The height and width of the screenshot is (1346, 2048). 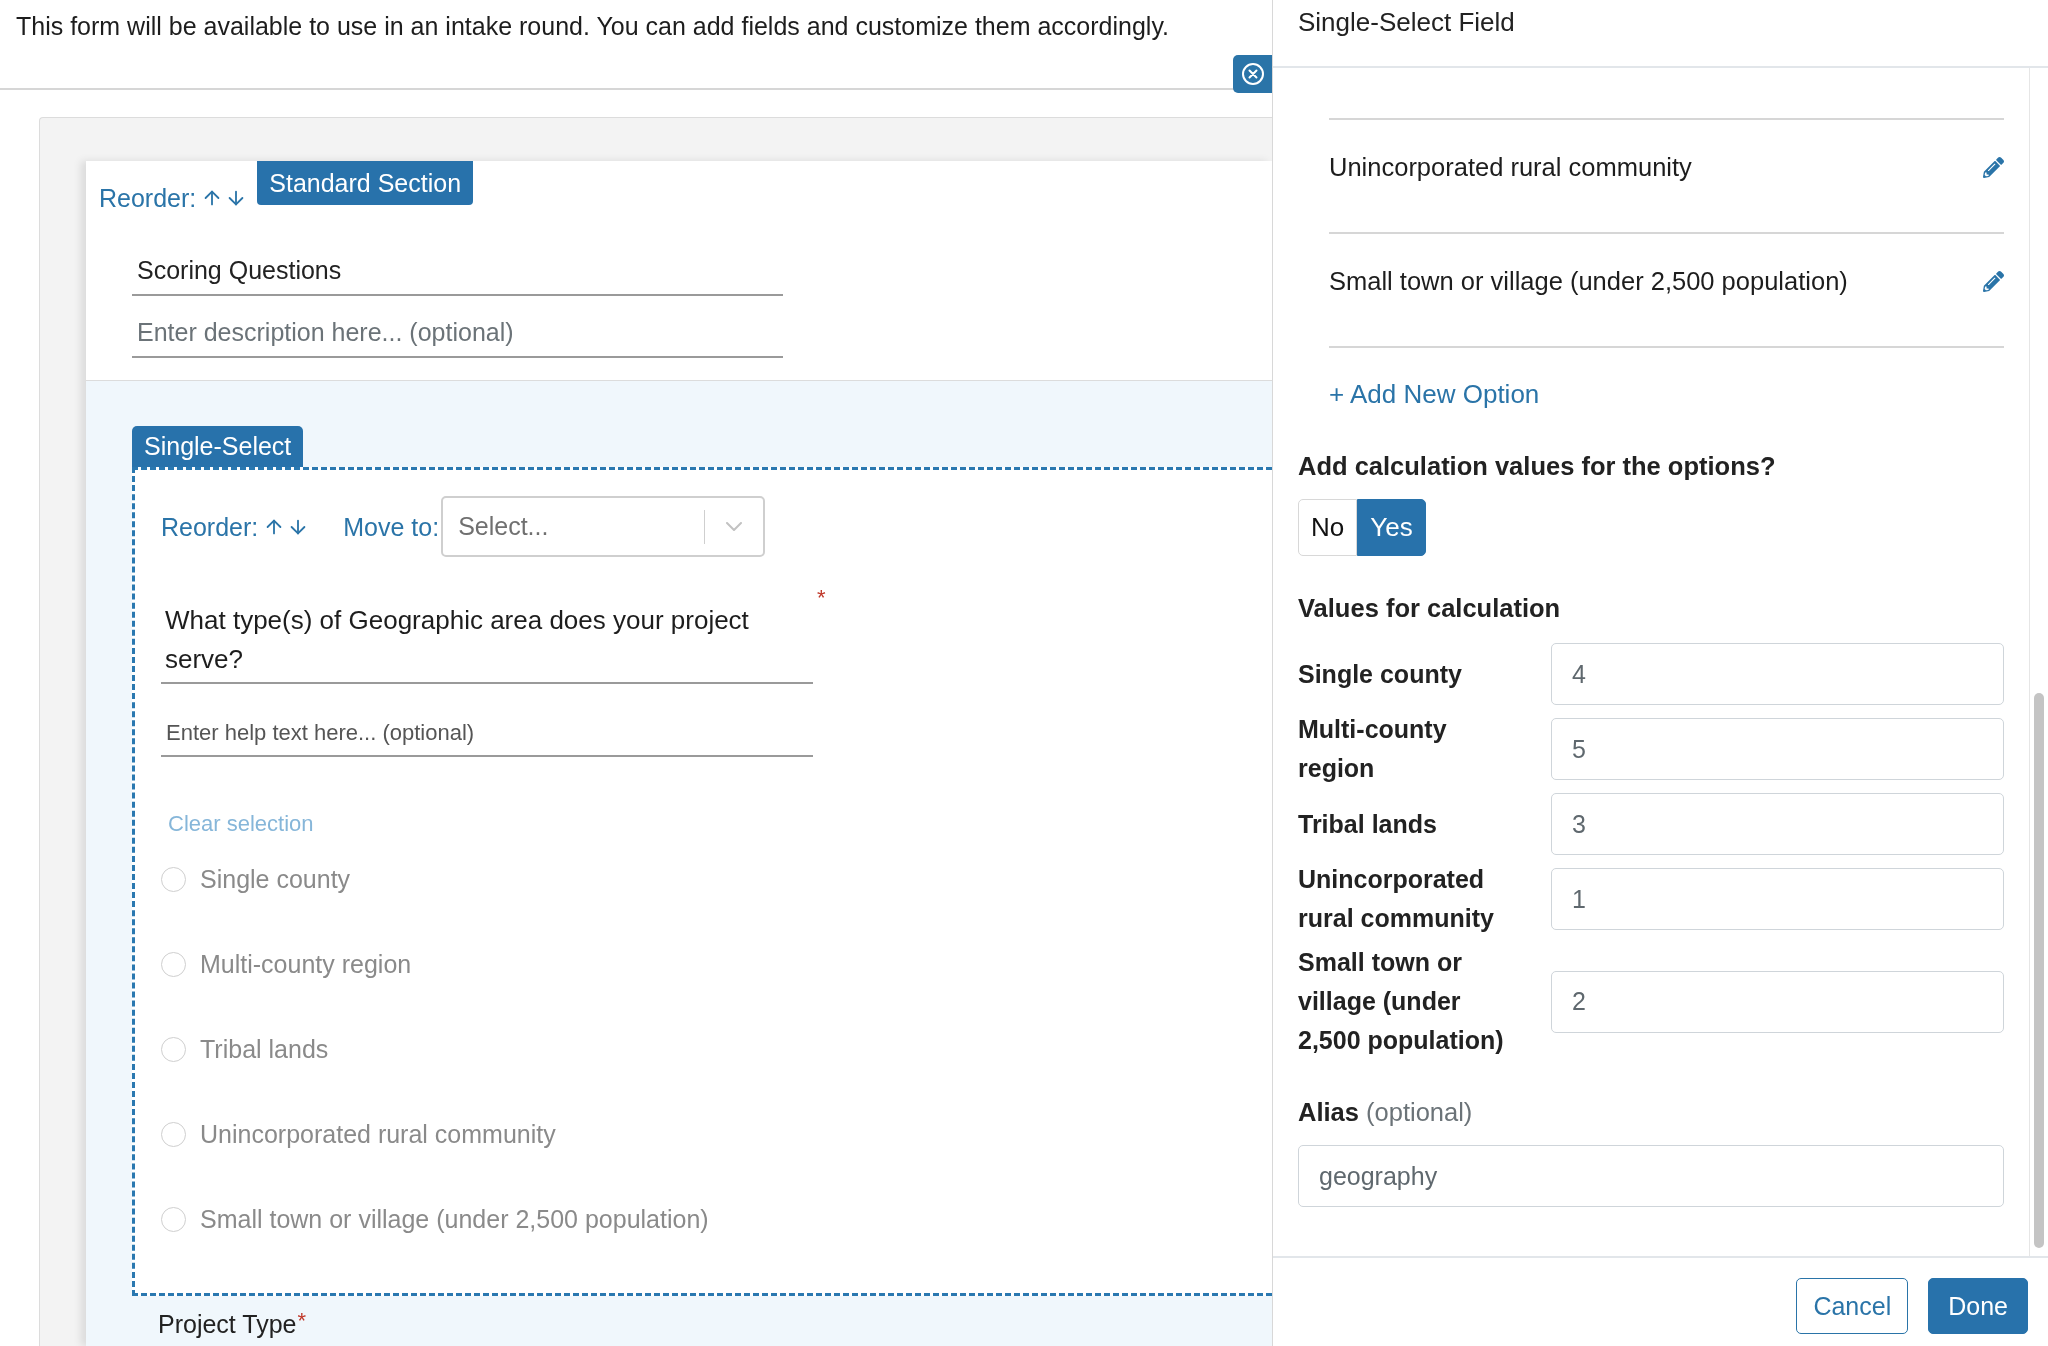 I want to click on toggle-option: No, so click(x=1328, y=527).